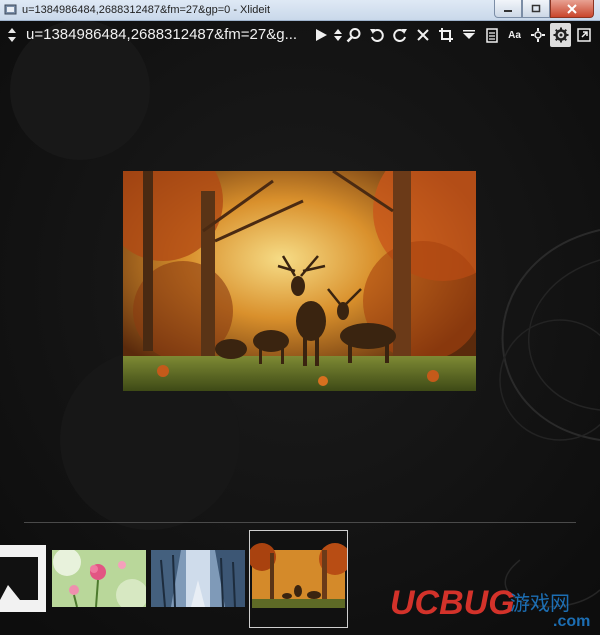  I want to click on external-window-icon, so click(583, 35).